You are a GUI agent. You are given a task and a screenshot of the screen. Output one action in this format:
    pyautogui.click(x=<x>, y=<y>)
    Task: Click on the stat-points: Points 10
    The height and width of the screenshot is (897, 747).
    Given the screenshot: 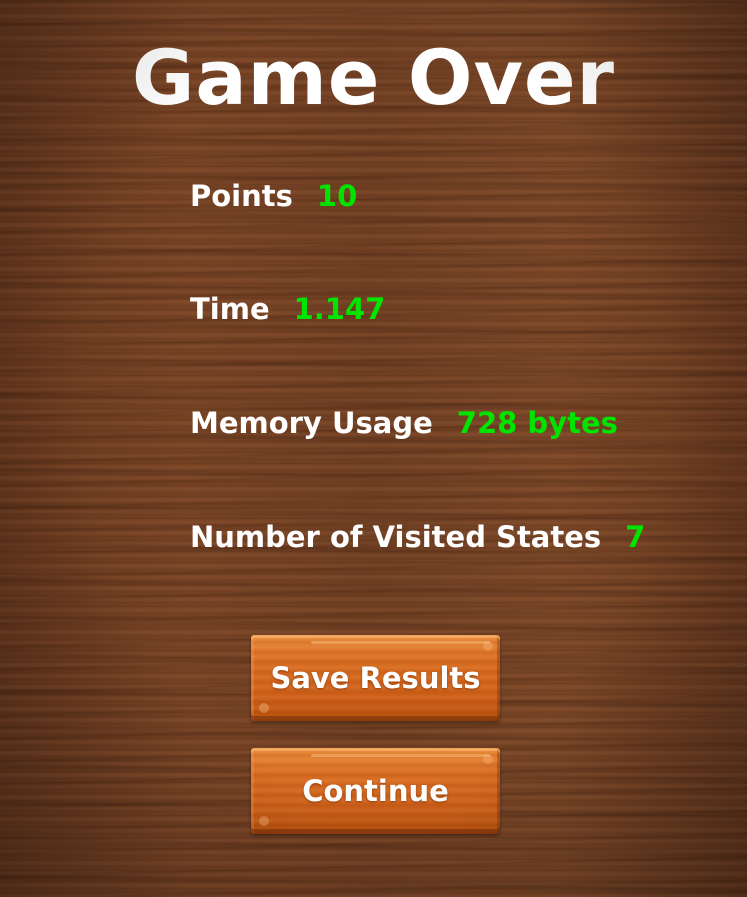 What is the action you would take?
    pyautogui.click(x=273, y=196)
    